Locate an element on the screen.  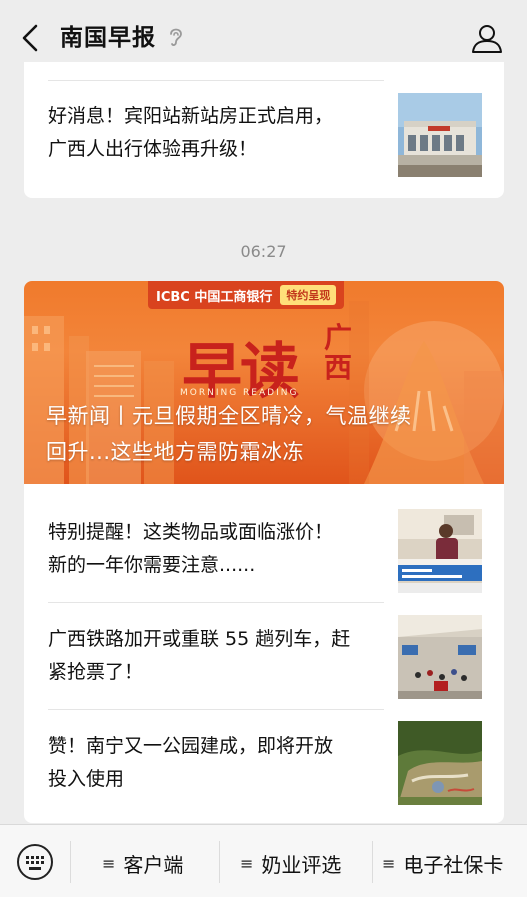
article-title-line: 特别提醒！这类物品或面临涨价！ is located at coordinates (191, 532).